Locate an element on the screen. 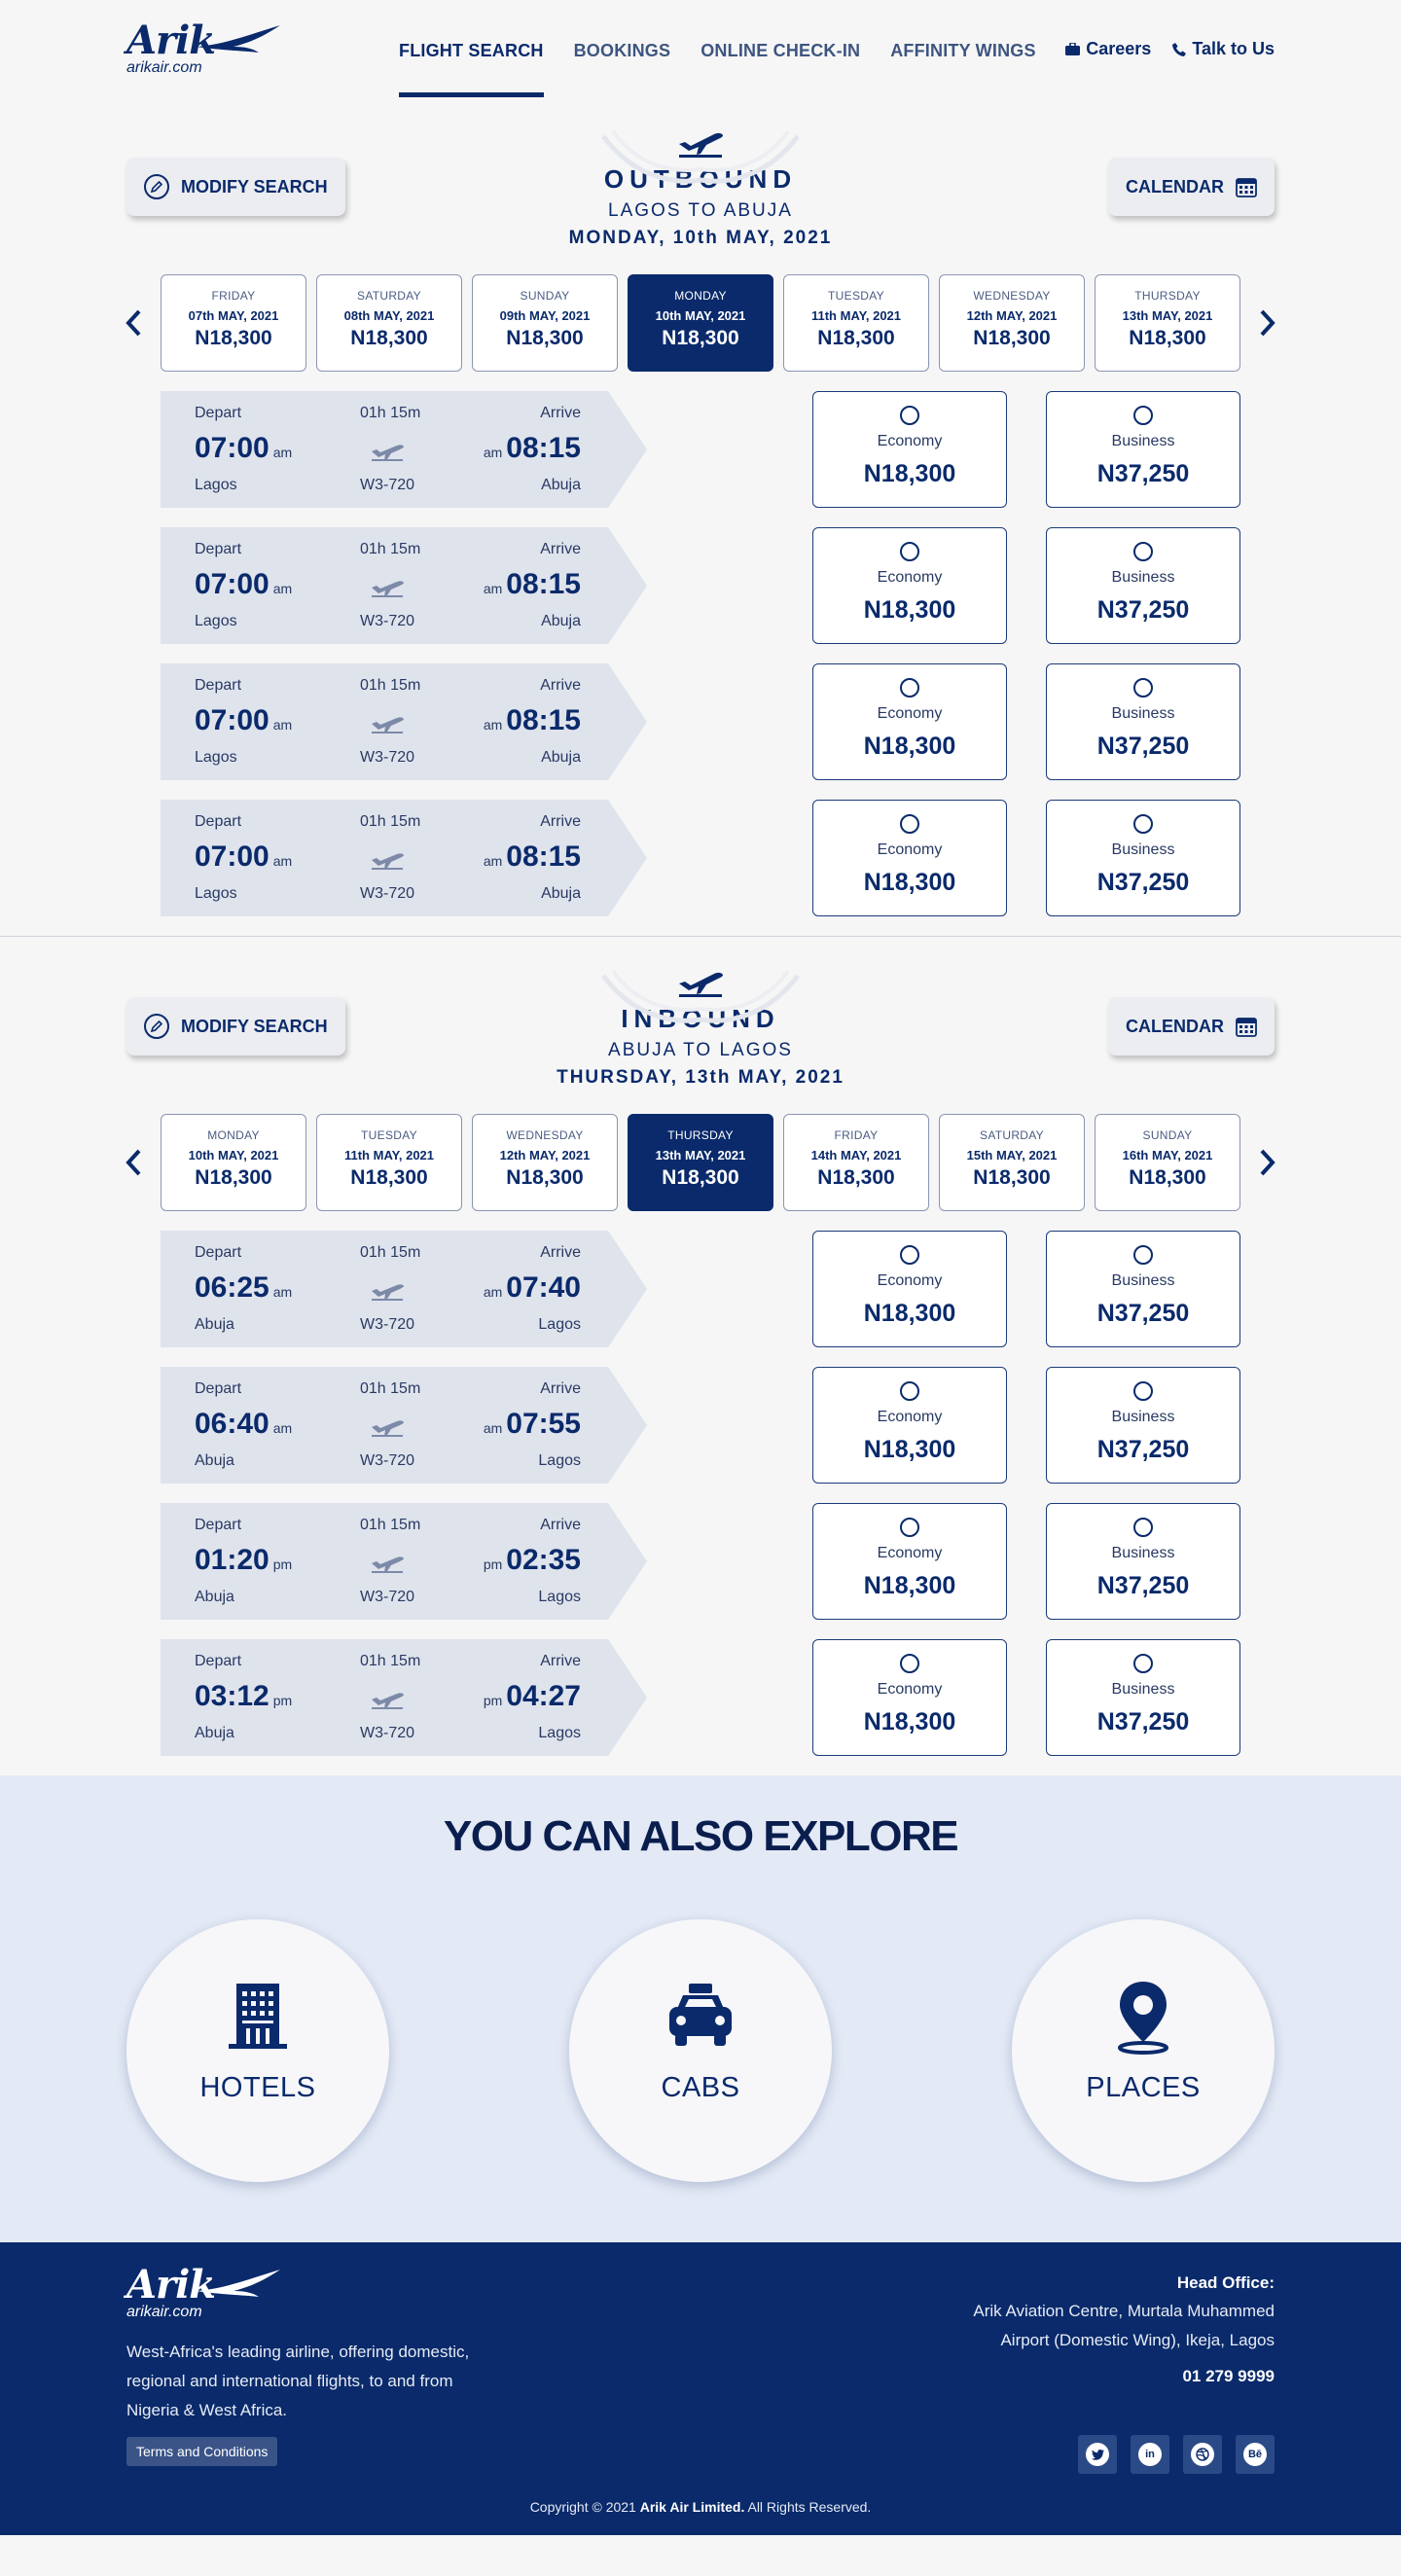  departure-time-value: 03:12 is located at coordinates (232, 1696).